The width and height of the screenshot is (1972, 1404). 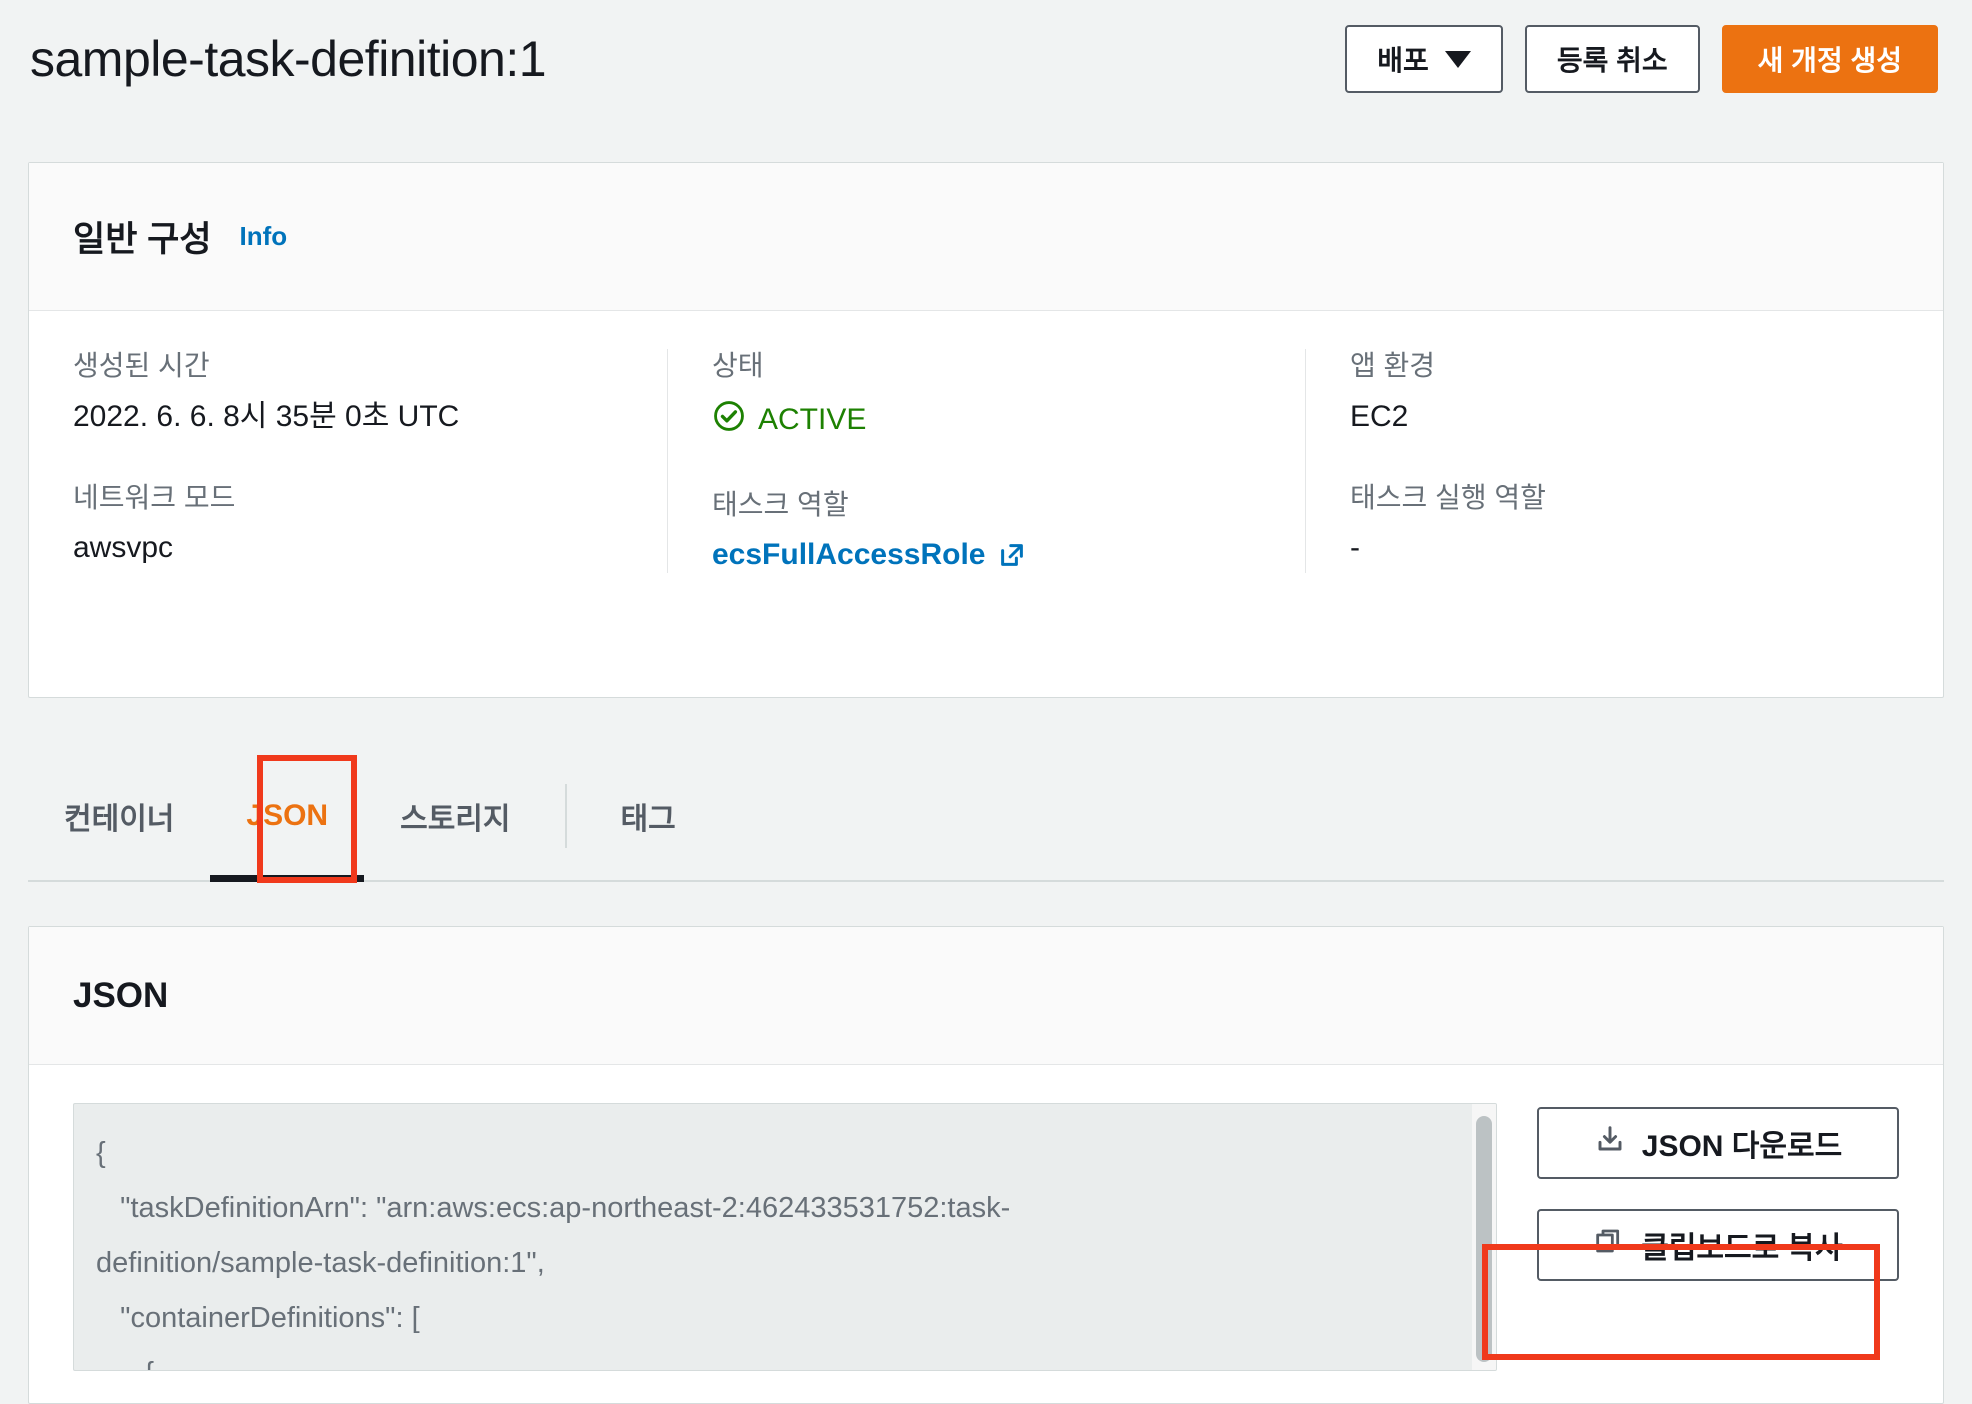 I want to click on chevron-down-icon, so click(x=1457, y=59).